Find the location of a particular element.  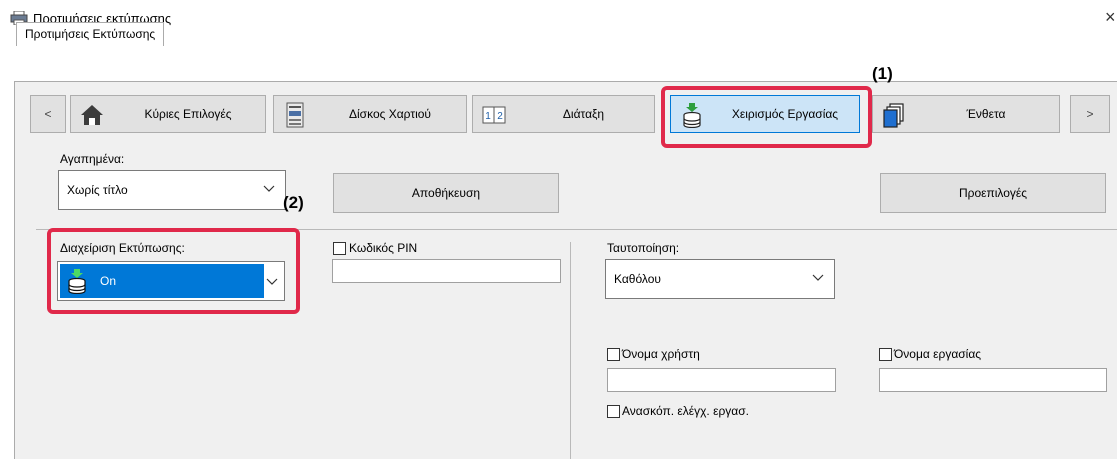

pin-label: Κωδικός PIN is located at coordinates (383, 248).